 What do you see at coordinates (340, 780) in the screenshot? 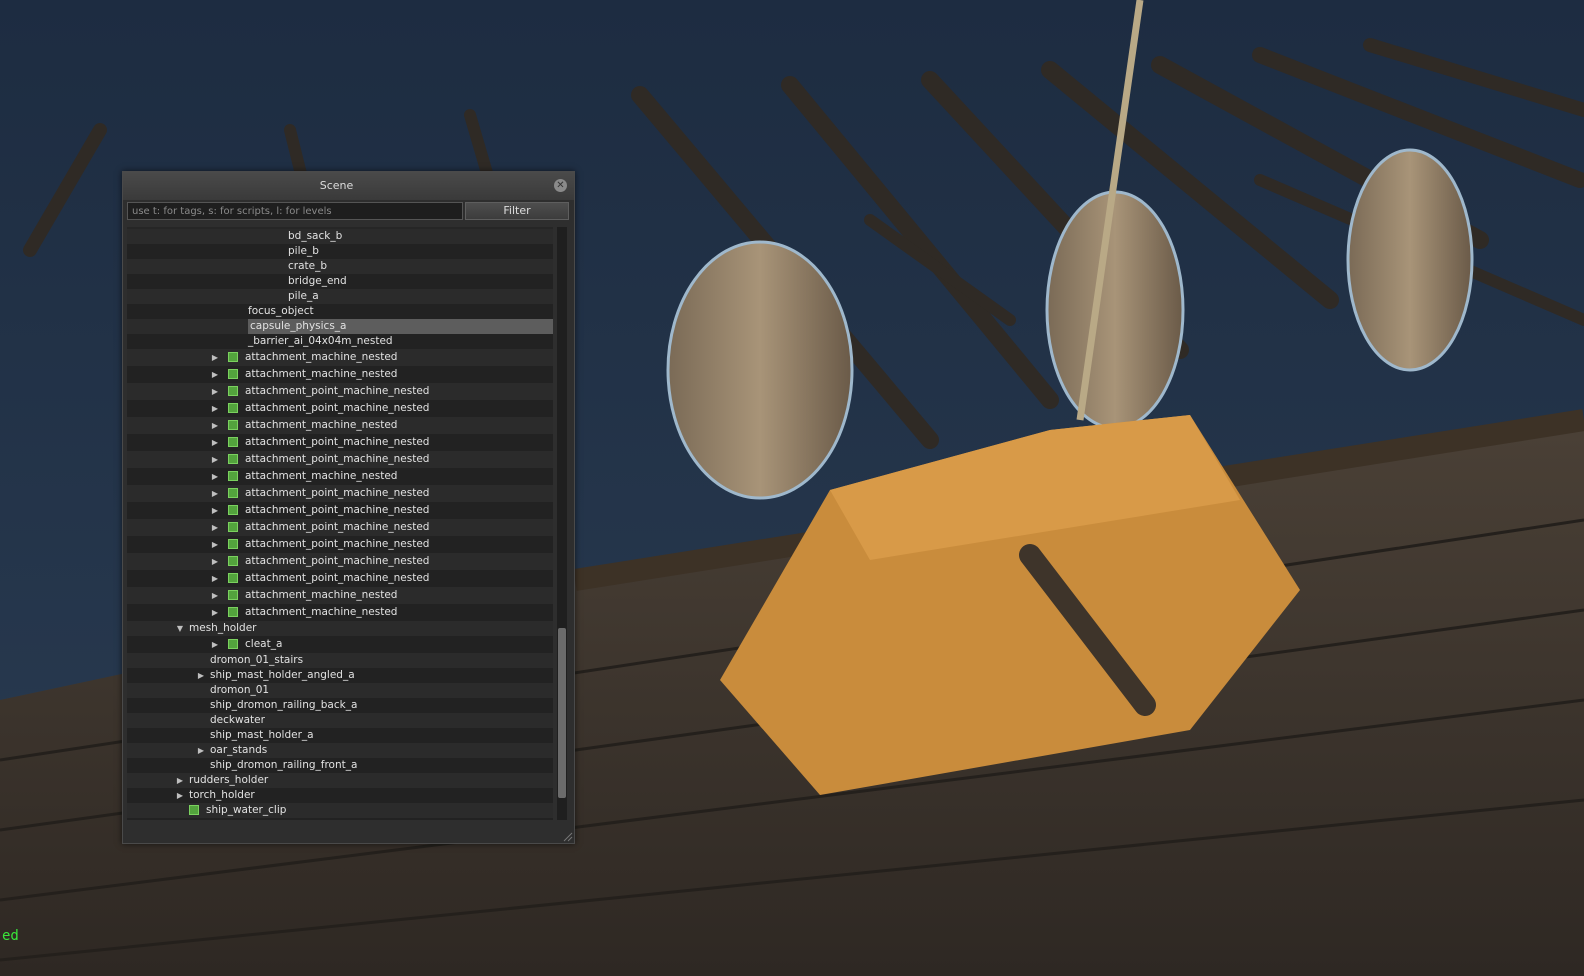
I see `tree-row: ▶ rudders_holder` at bounding box center [340, 780].